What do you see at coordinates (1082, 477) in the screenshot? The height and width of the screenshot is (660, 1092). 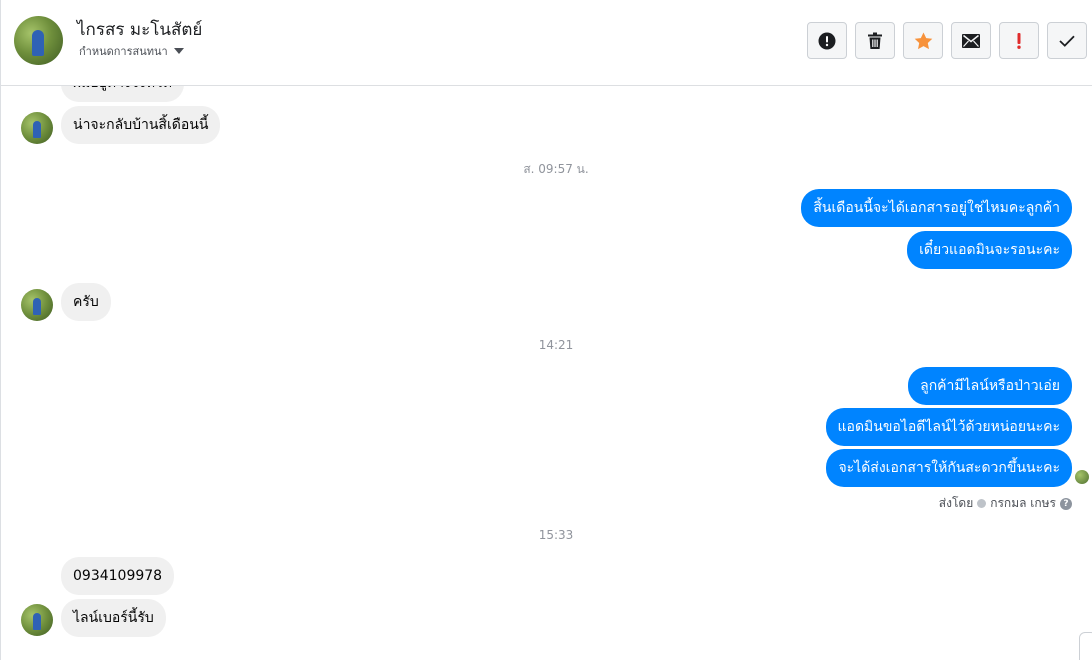 I see `seen-indicator-avatar` at bounding box center [1082, 477].